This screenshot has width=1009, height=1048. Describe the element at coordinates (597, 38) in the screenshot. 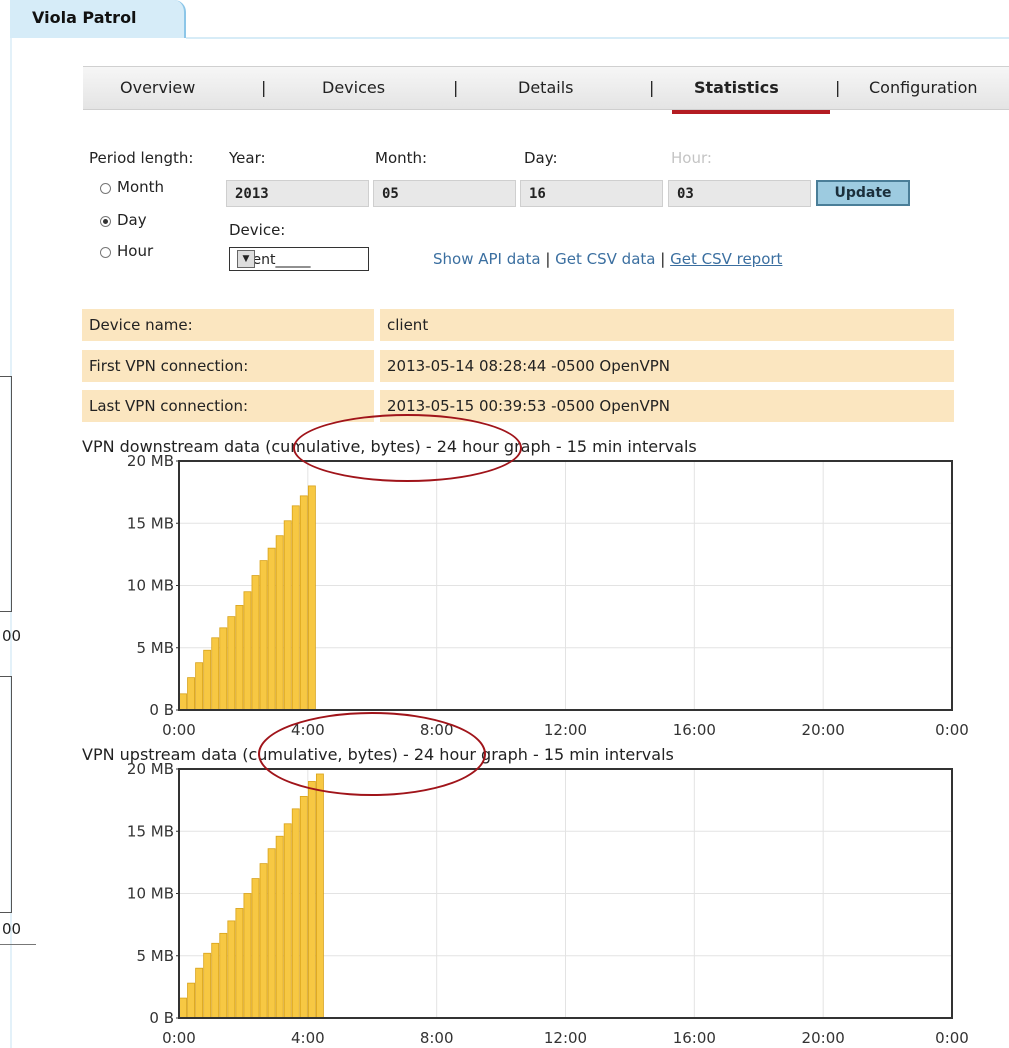

I see `header-divider` at that location.